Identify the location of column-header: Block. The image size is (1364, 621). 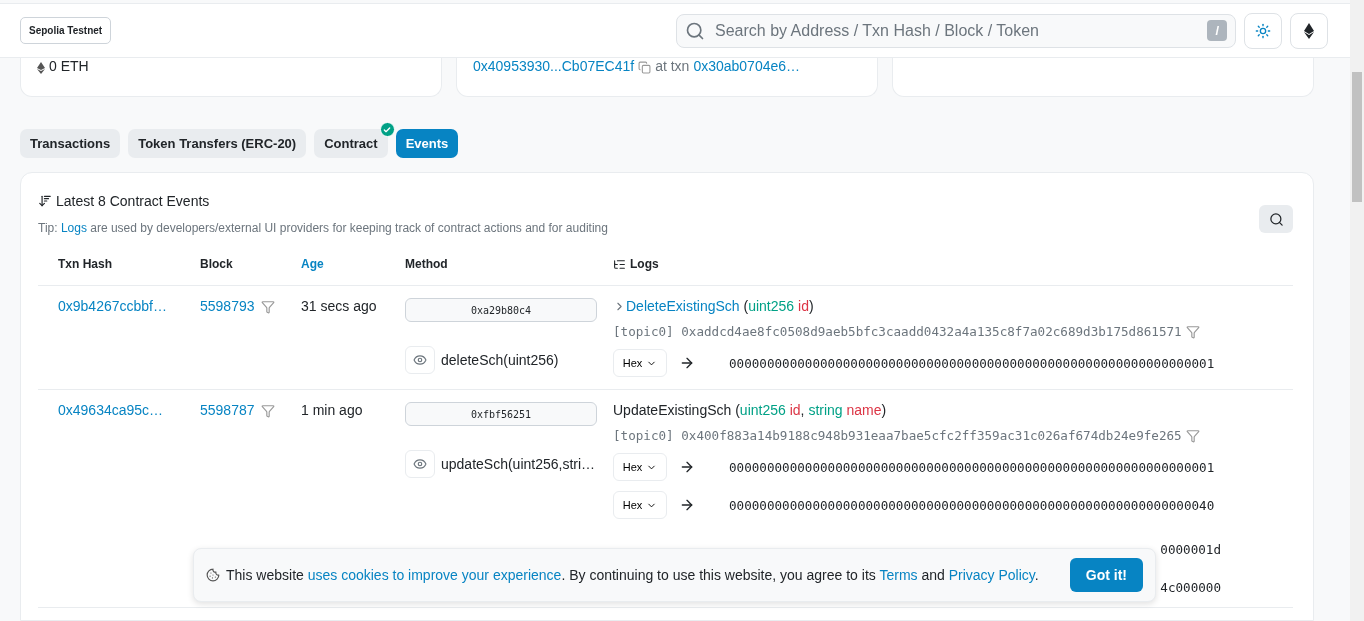
(216, 264).